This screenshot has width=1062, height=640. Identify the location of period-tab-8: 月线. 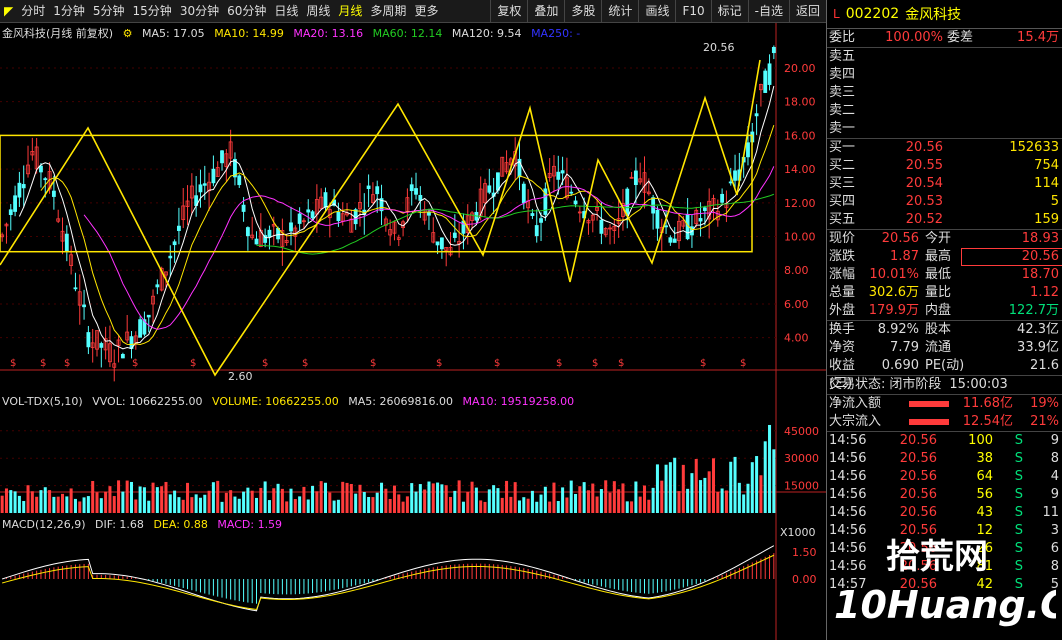
(350, 11).